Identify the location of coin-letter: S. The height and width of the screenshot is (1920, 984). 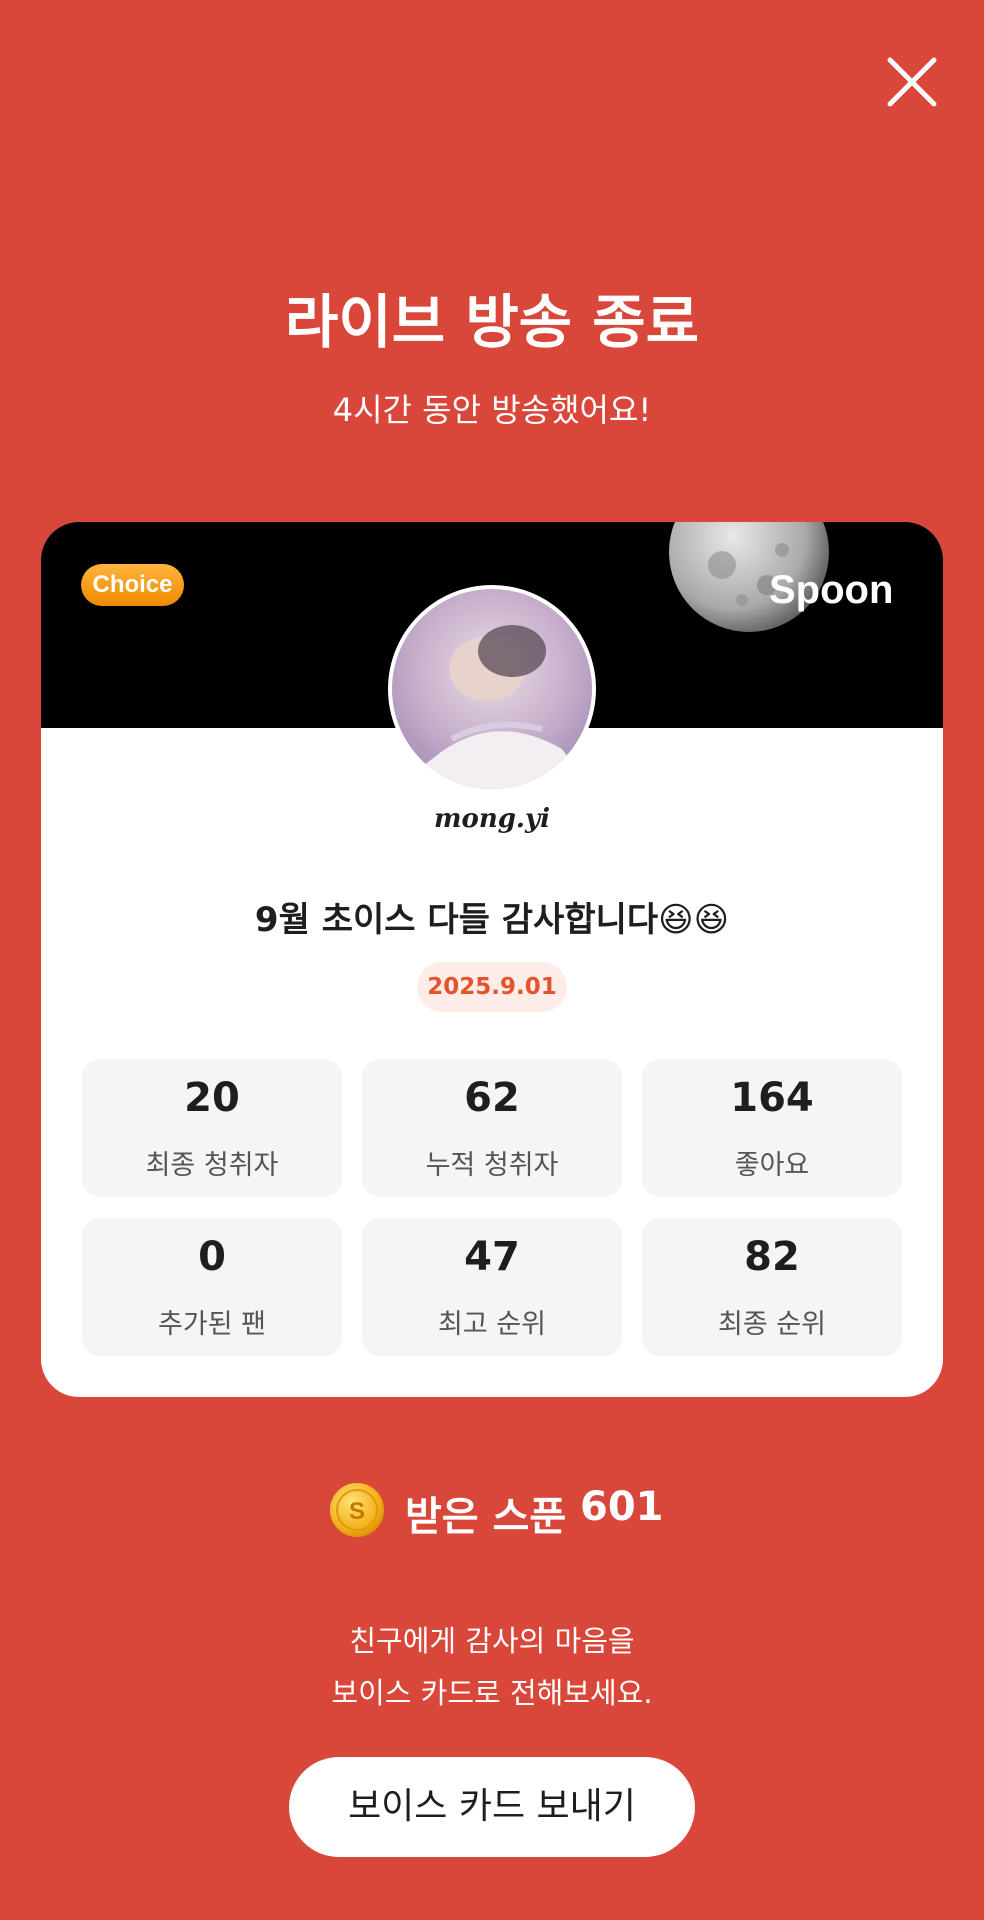
(357, 1511).